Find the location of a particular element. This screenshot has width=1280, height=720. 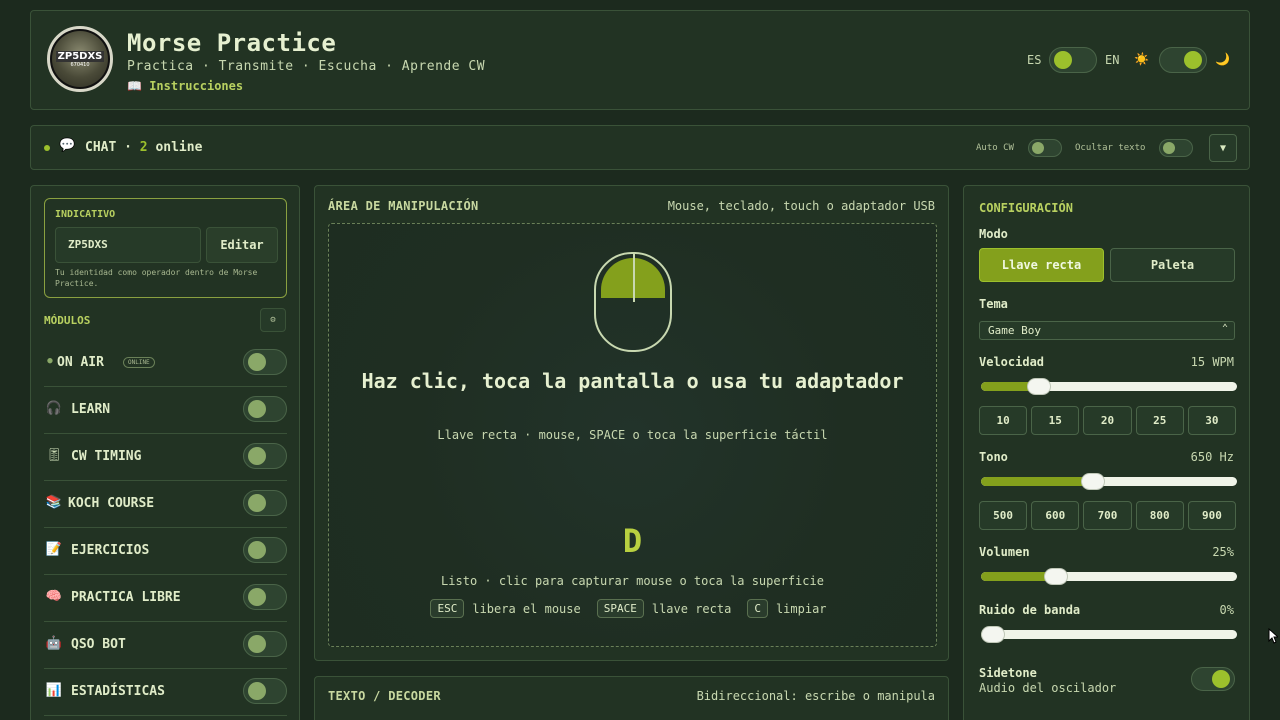

theme-value: Game Boy is located at coordinates (1014, 330).